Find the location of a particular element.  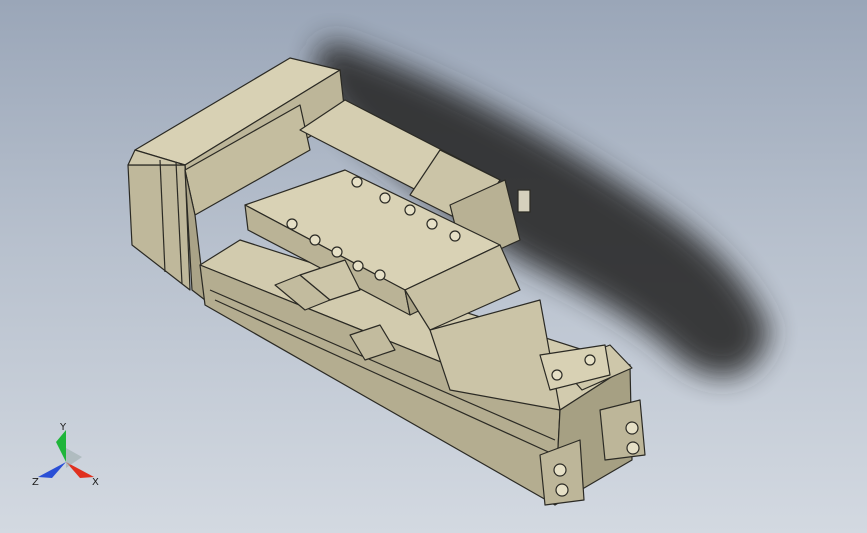

y-axis-label: Y is located at coordinates (63, 427).